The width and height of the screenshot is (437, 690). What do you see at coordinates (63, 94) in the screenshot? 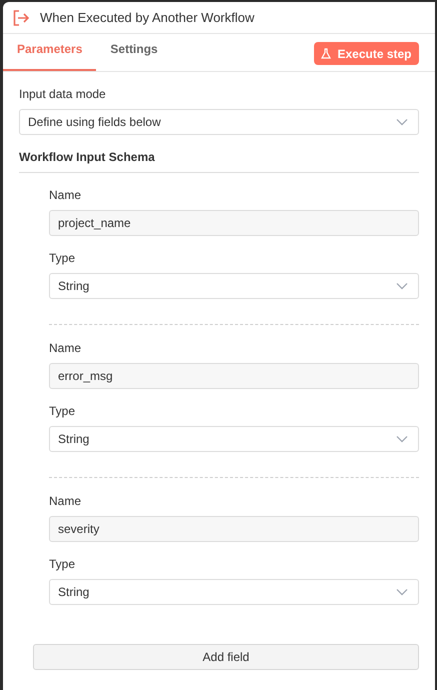
I see `field-label: Input data mode` at bounding box center [63, 94].